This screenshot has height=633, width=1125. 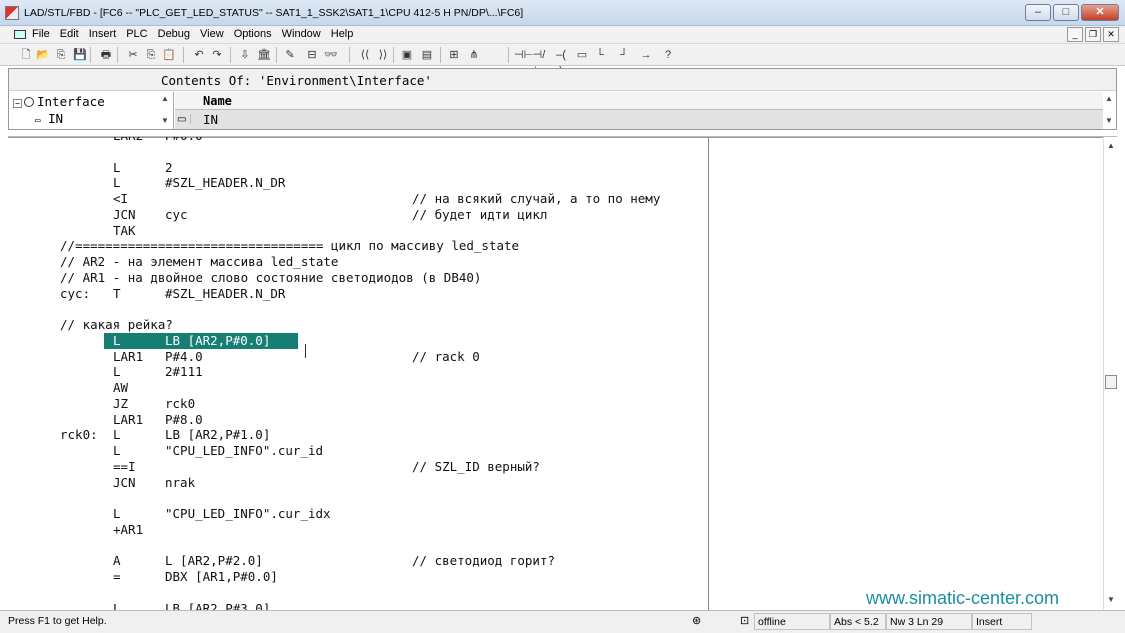 I want to click on code-line: JCN cyc // будет идти цикл, so click(x=358, y=215).